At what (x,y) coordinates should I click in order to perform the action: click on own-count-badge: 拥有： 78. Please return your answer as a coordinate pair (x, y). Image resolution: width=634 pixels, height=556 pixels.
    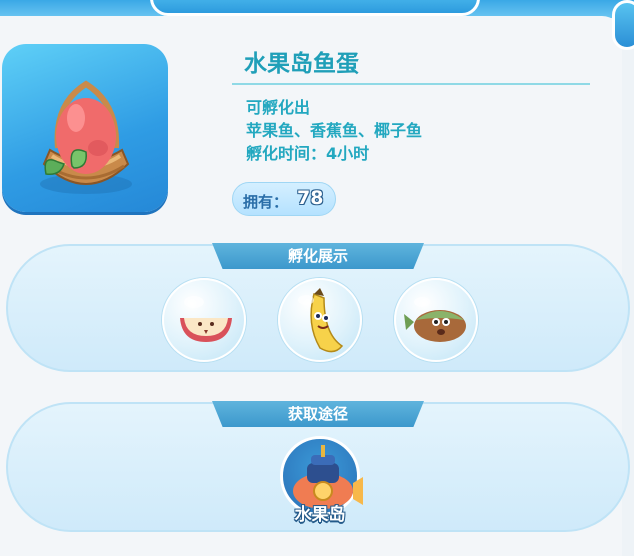
    Looking at the image, I should click on (284, 199).